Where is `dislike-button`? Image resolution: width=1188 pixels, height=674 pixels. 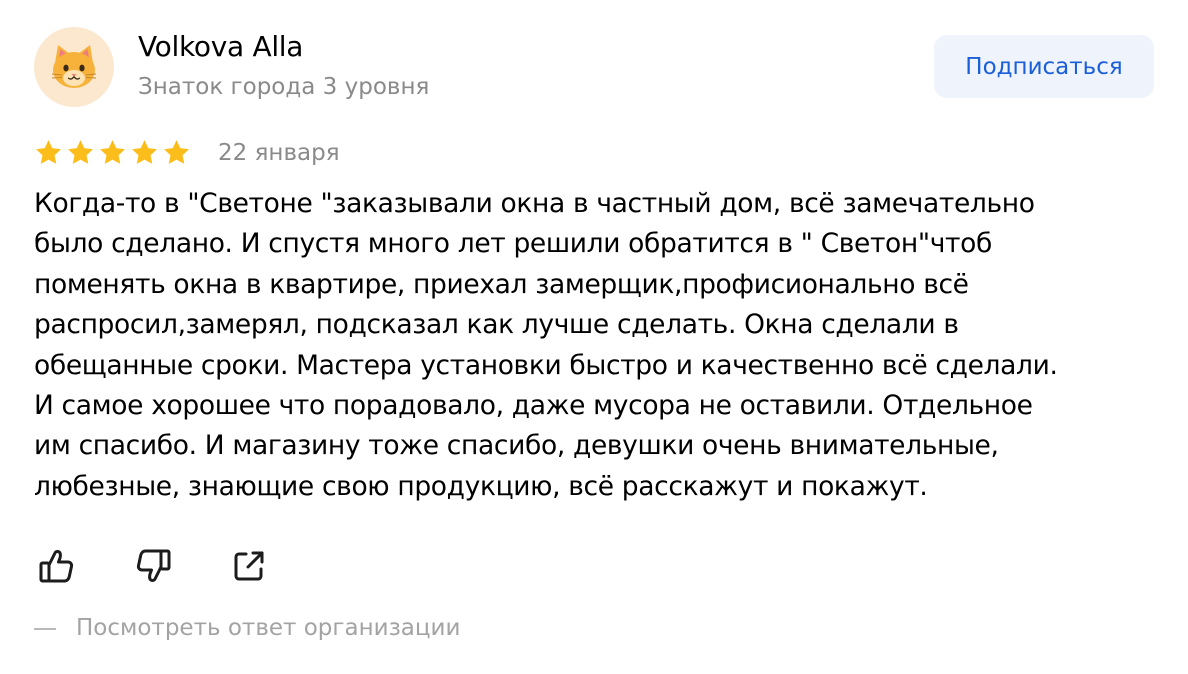 dislike-button is located at coordinates (153, 566).